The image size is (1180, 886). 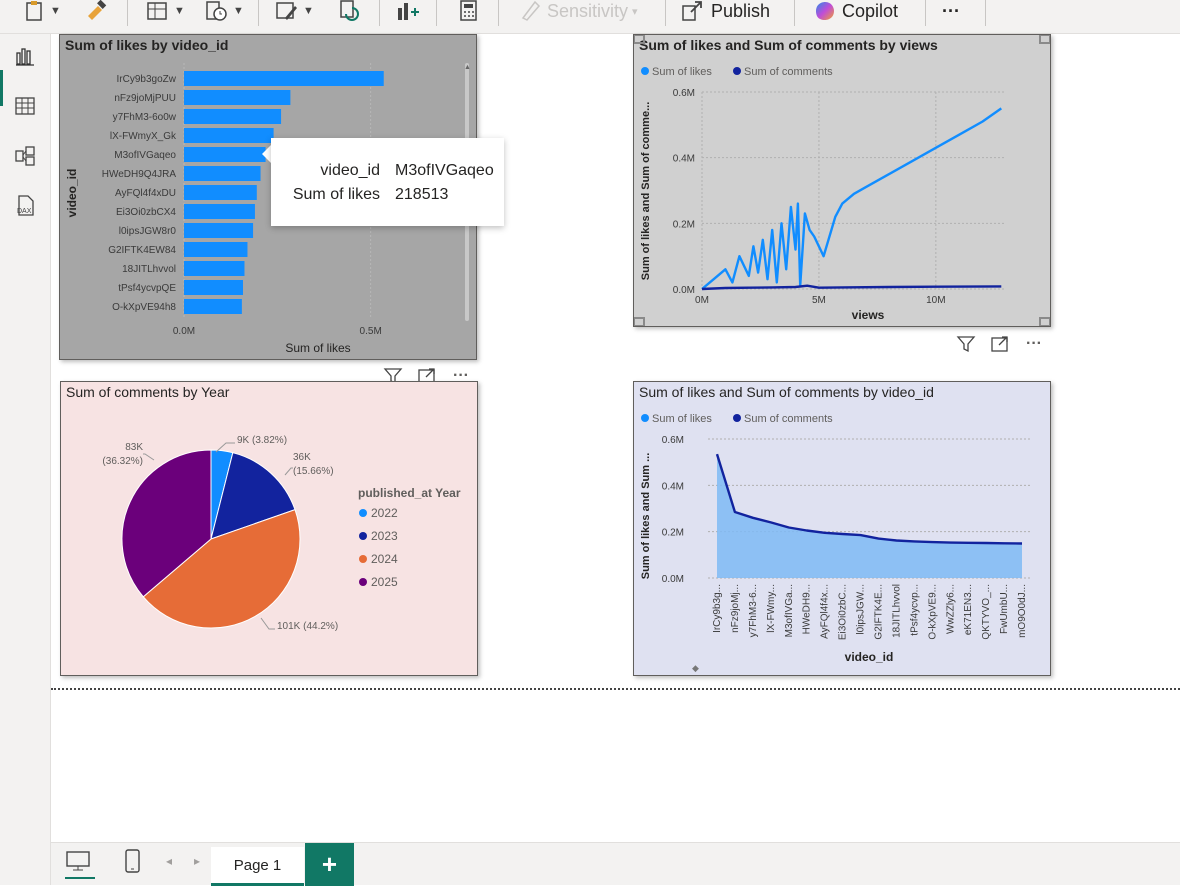 I want to click on table-view-button, so click(x=25, y=106).